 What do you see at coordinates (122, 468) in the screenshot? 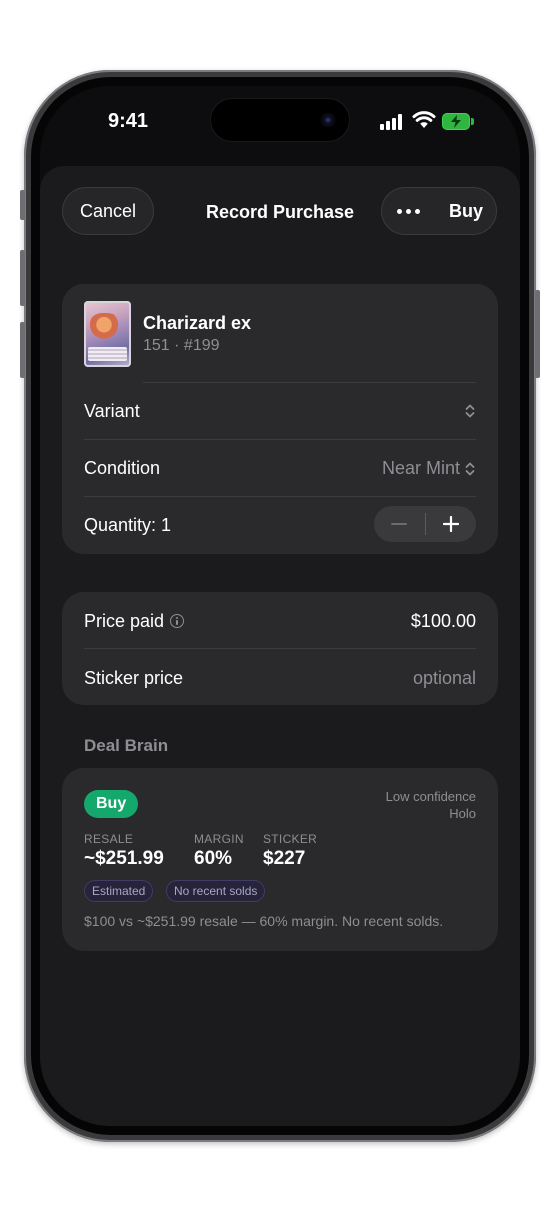
I see `condition-label: Condition` at bounding box center [122, 468].